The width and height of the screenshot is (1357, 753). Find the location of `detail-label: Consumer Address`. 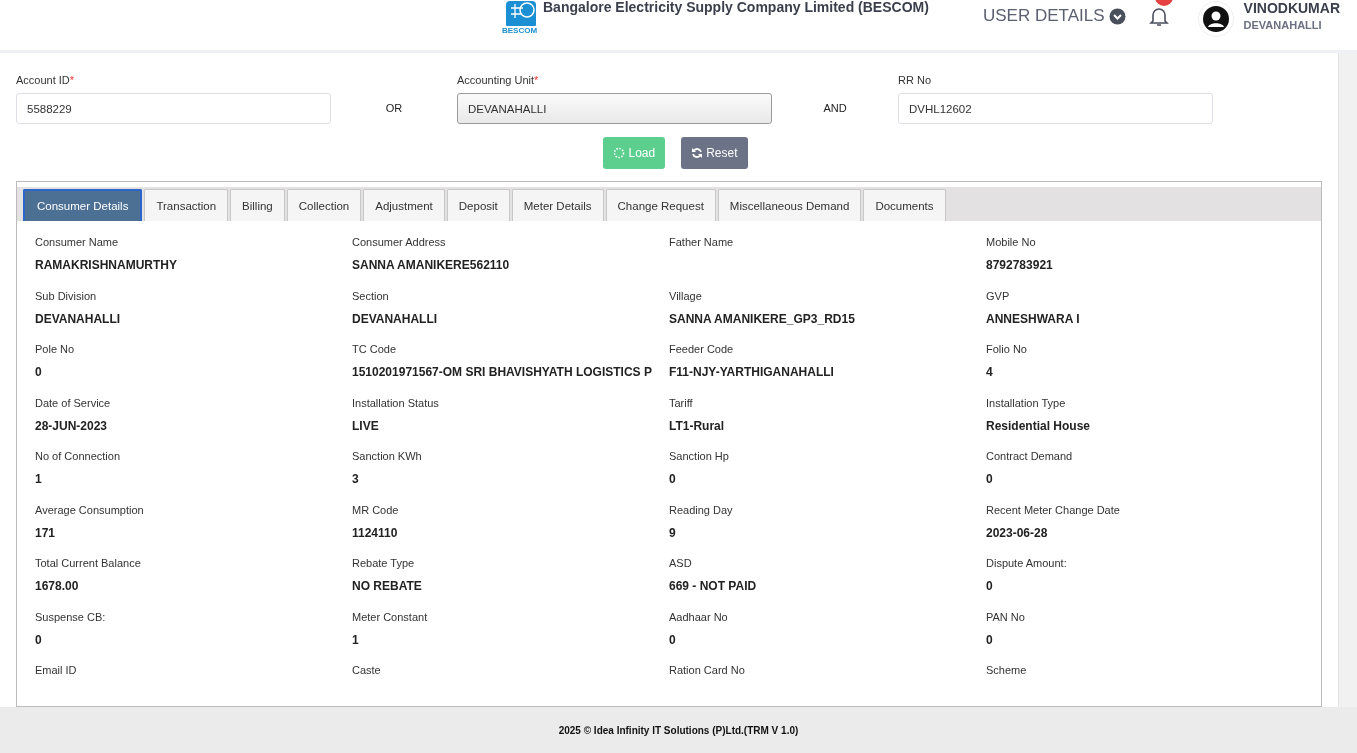

detail-label: Consumer Address is located at coordinates (399, 242).